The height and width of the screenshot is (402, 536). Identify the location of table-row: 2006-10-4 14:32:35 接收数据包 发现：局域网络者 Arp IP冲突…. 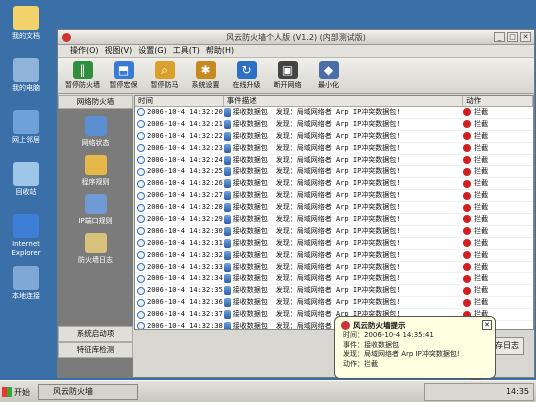
(334, 291).